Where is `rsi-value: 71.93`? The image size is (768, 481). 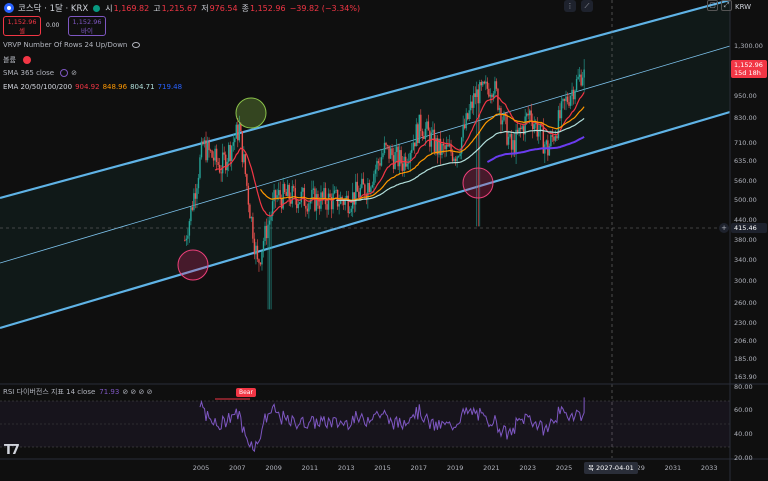 rsi-value: 71.93 is located at coordinates (109, 392).